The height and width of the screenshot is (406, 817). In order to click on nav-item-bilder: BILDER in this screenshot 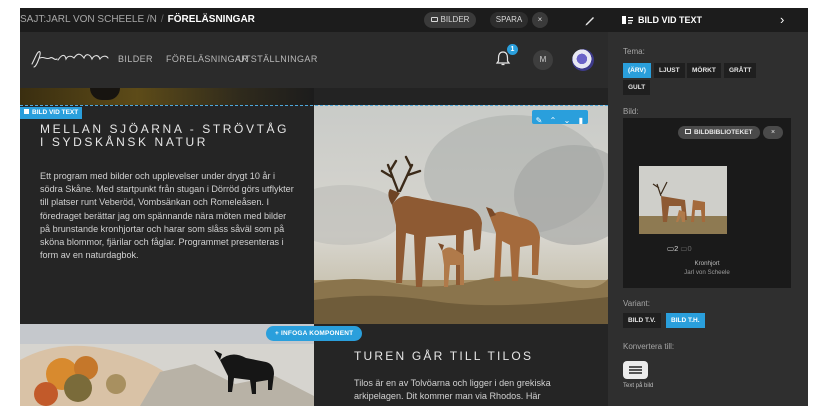, I will do `click(135, 59)`.